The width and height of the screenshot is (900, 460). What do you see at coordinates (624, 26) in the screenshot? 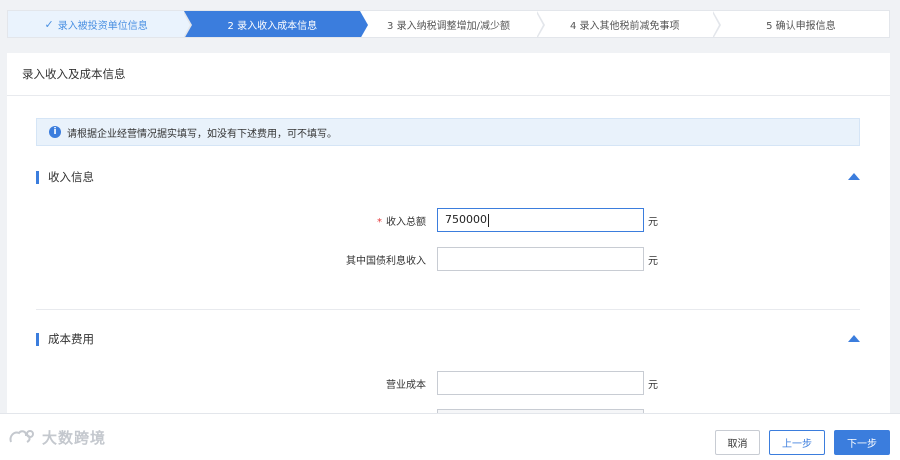
I see `step-label: 4 录入其他税前减免事项` at bounding box center [624, 26].